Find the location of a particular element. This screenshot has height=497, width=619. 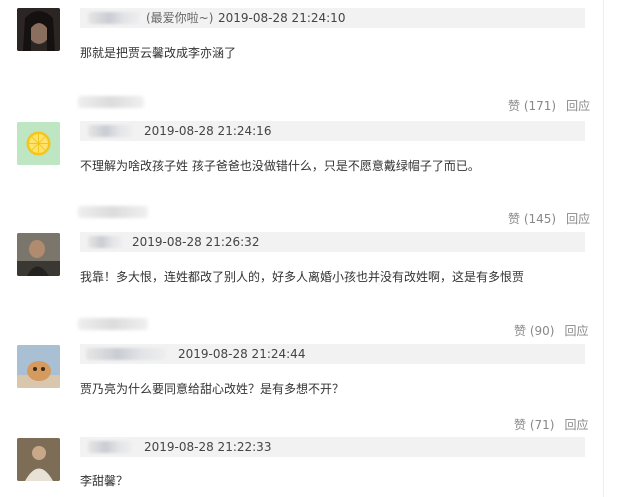

like-button: 赞 (145) is located at coordinates (532, 219).